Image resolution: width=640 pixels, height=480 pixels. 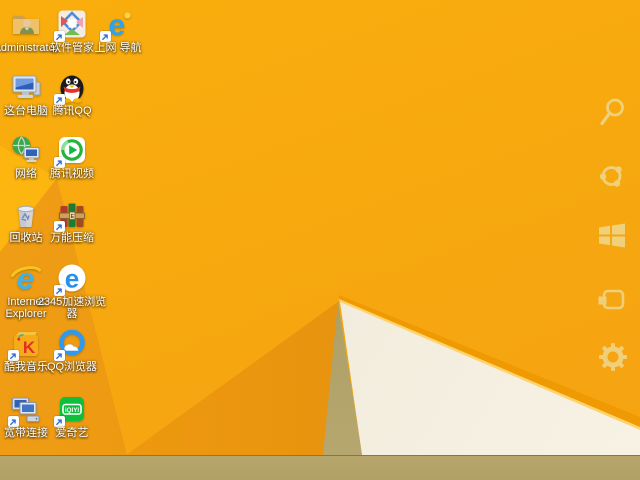 I want to click on desktop-icon-label-browser-2345: 2345加速浏览器, so click(x=72, y=308).